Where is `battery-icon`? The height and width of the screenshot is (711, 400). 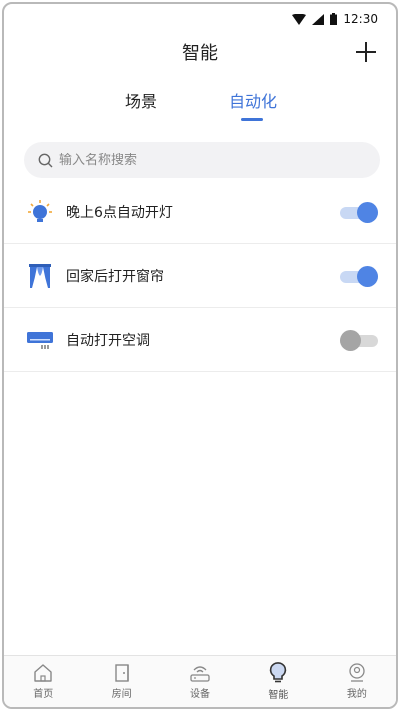 battery-icon is located at coordinates (334, 19).